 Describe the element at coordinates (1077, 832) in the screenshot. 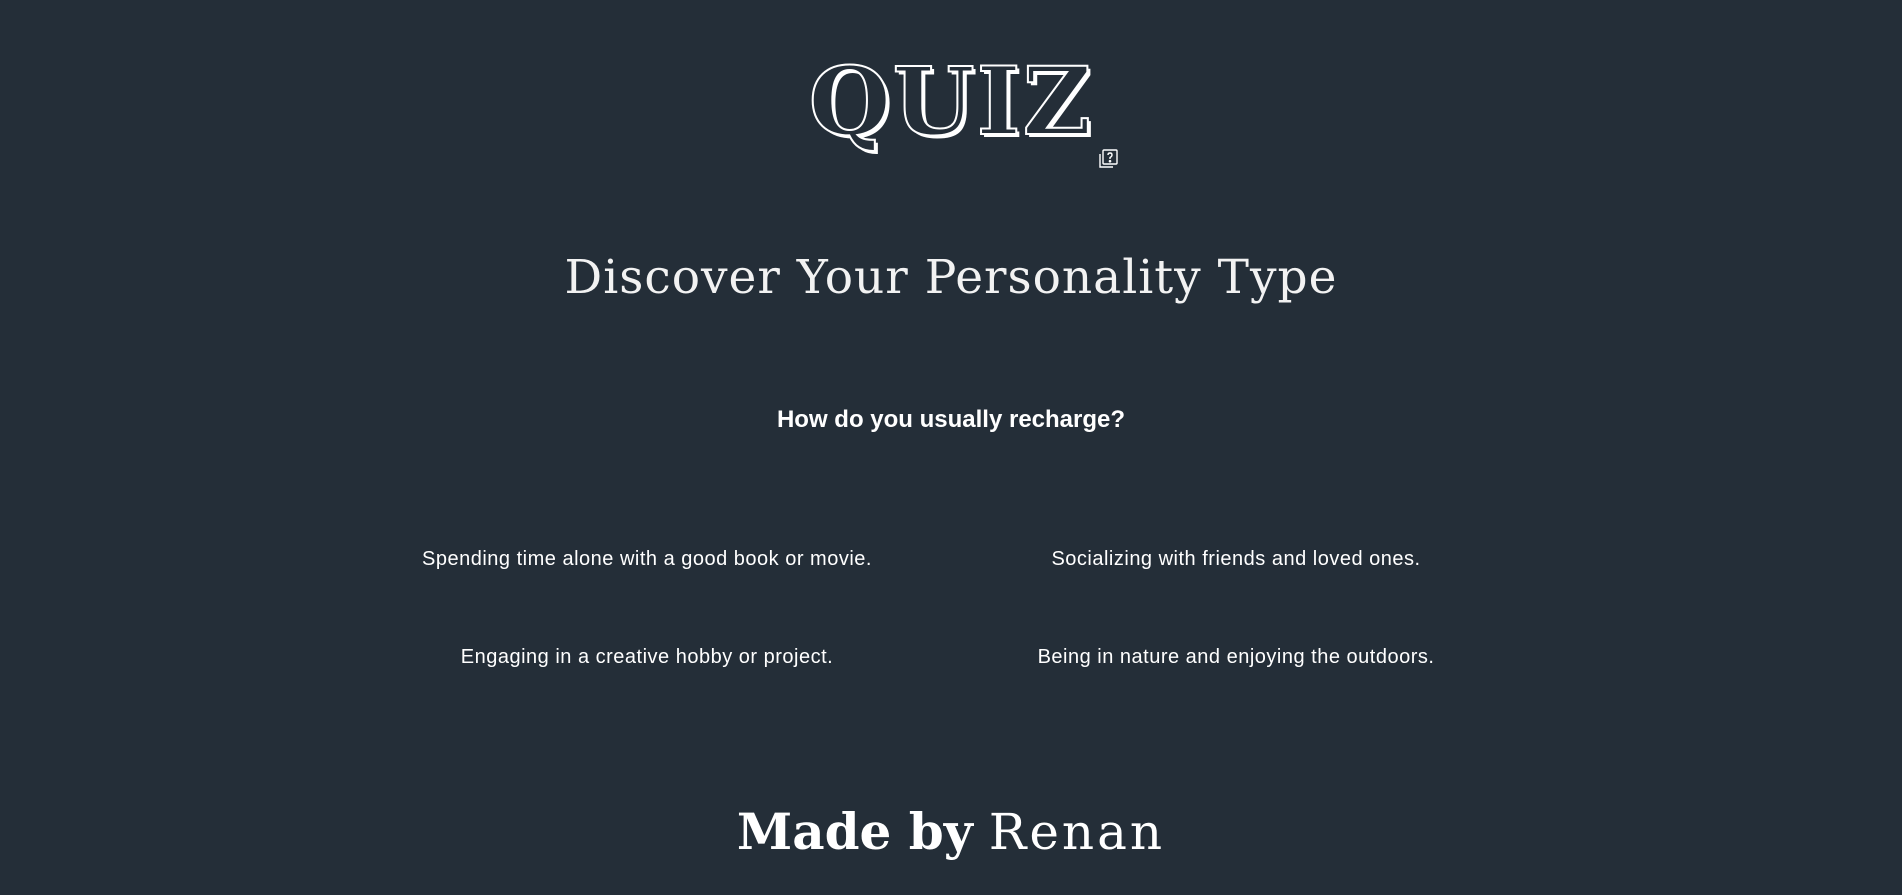

I see `footer-author-link: Renan` at that location.